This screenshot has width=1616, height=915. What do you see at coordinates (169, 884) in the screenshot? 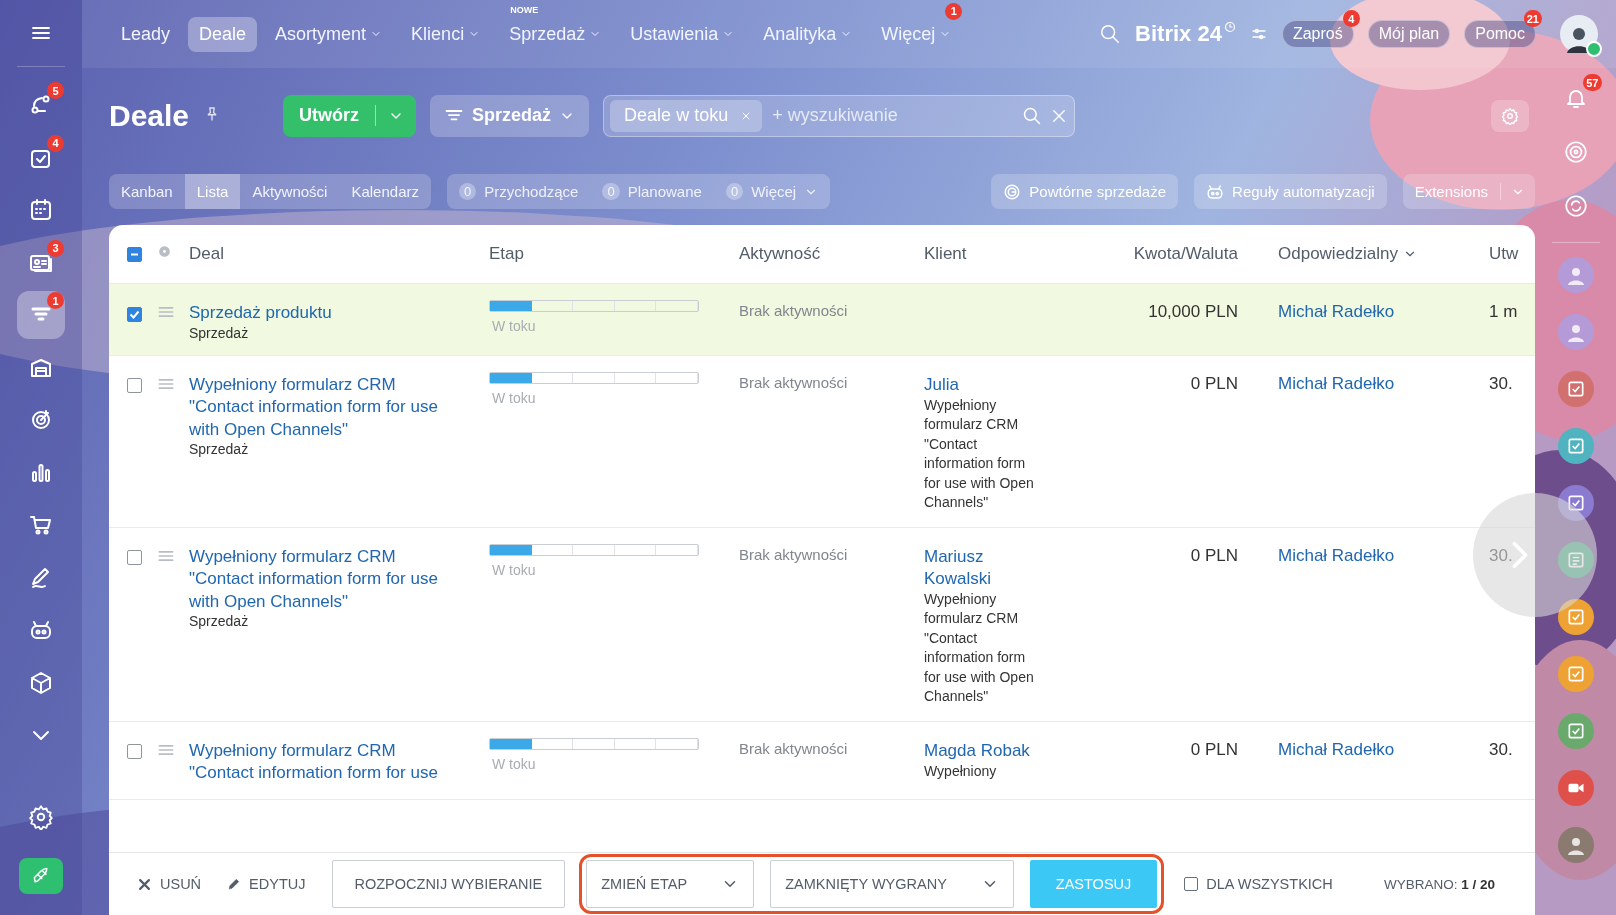
I see `delete-button: USUŃ` at bounding box center [169, 884].